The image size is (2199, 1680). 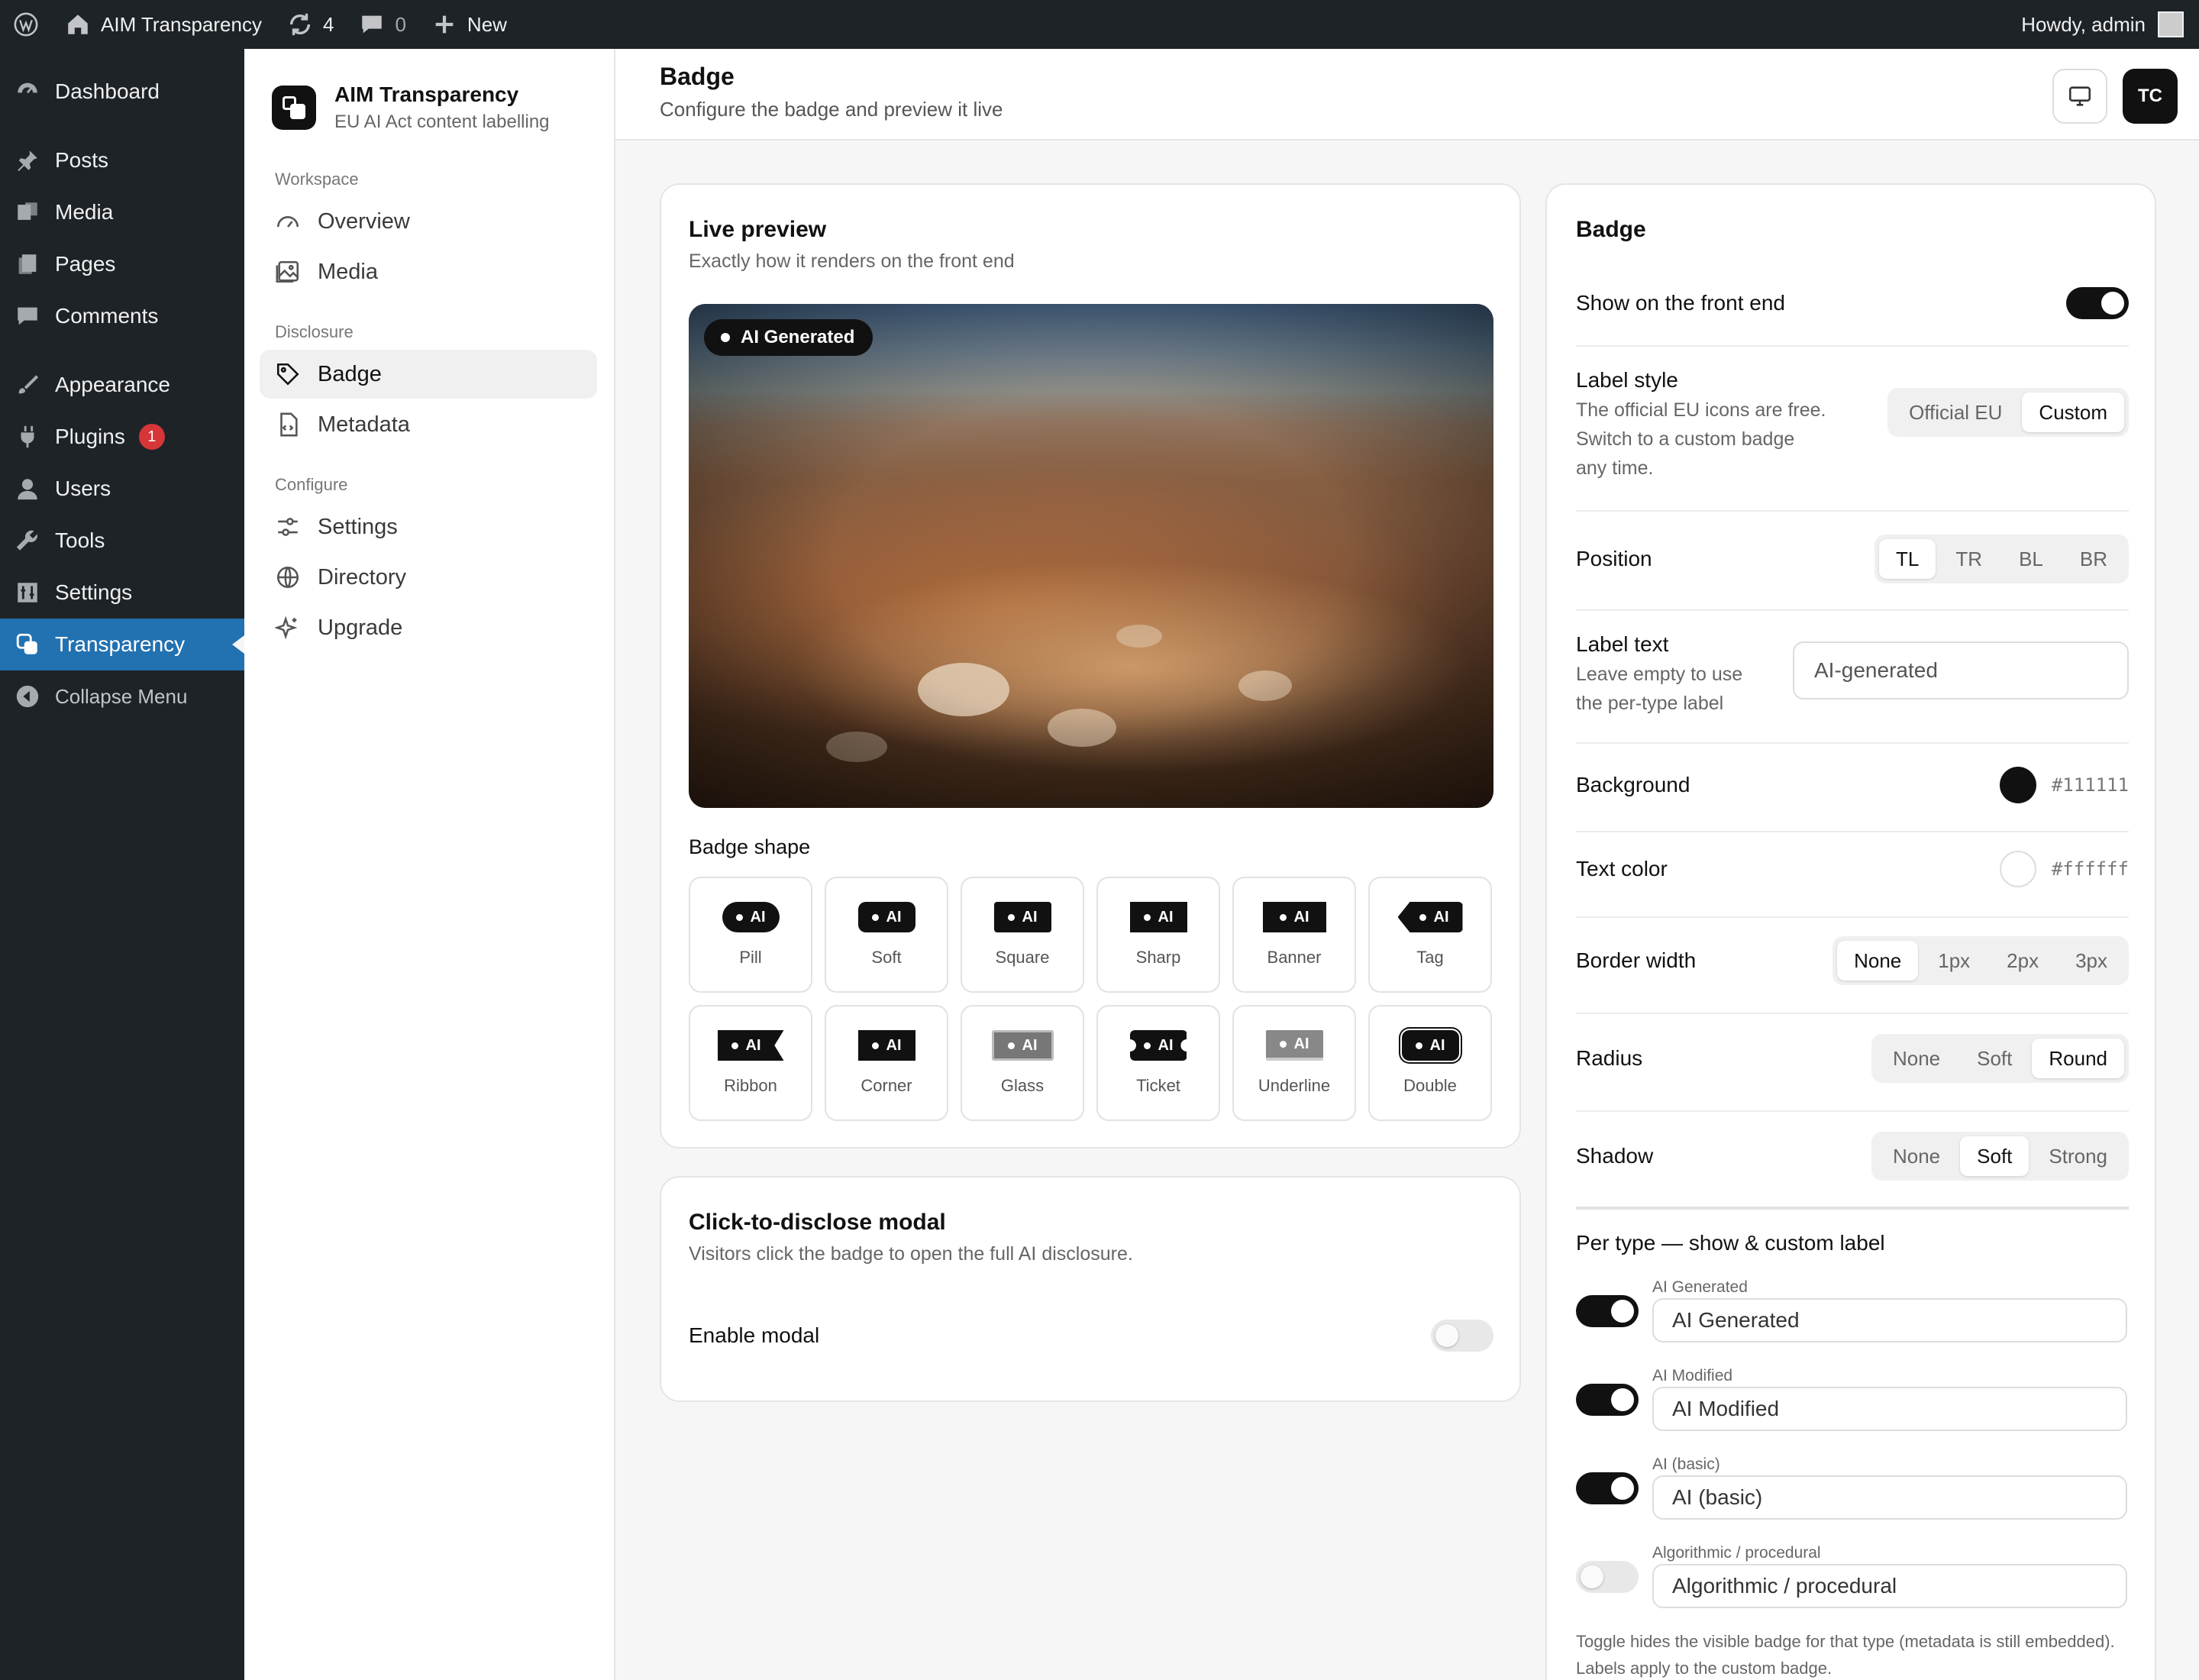 I want to click on shape-option-banner: AI Banner, so click(x=1294, y=935).